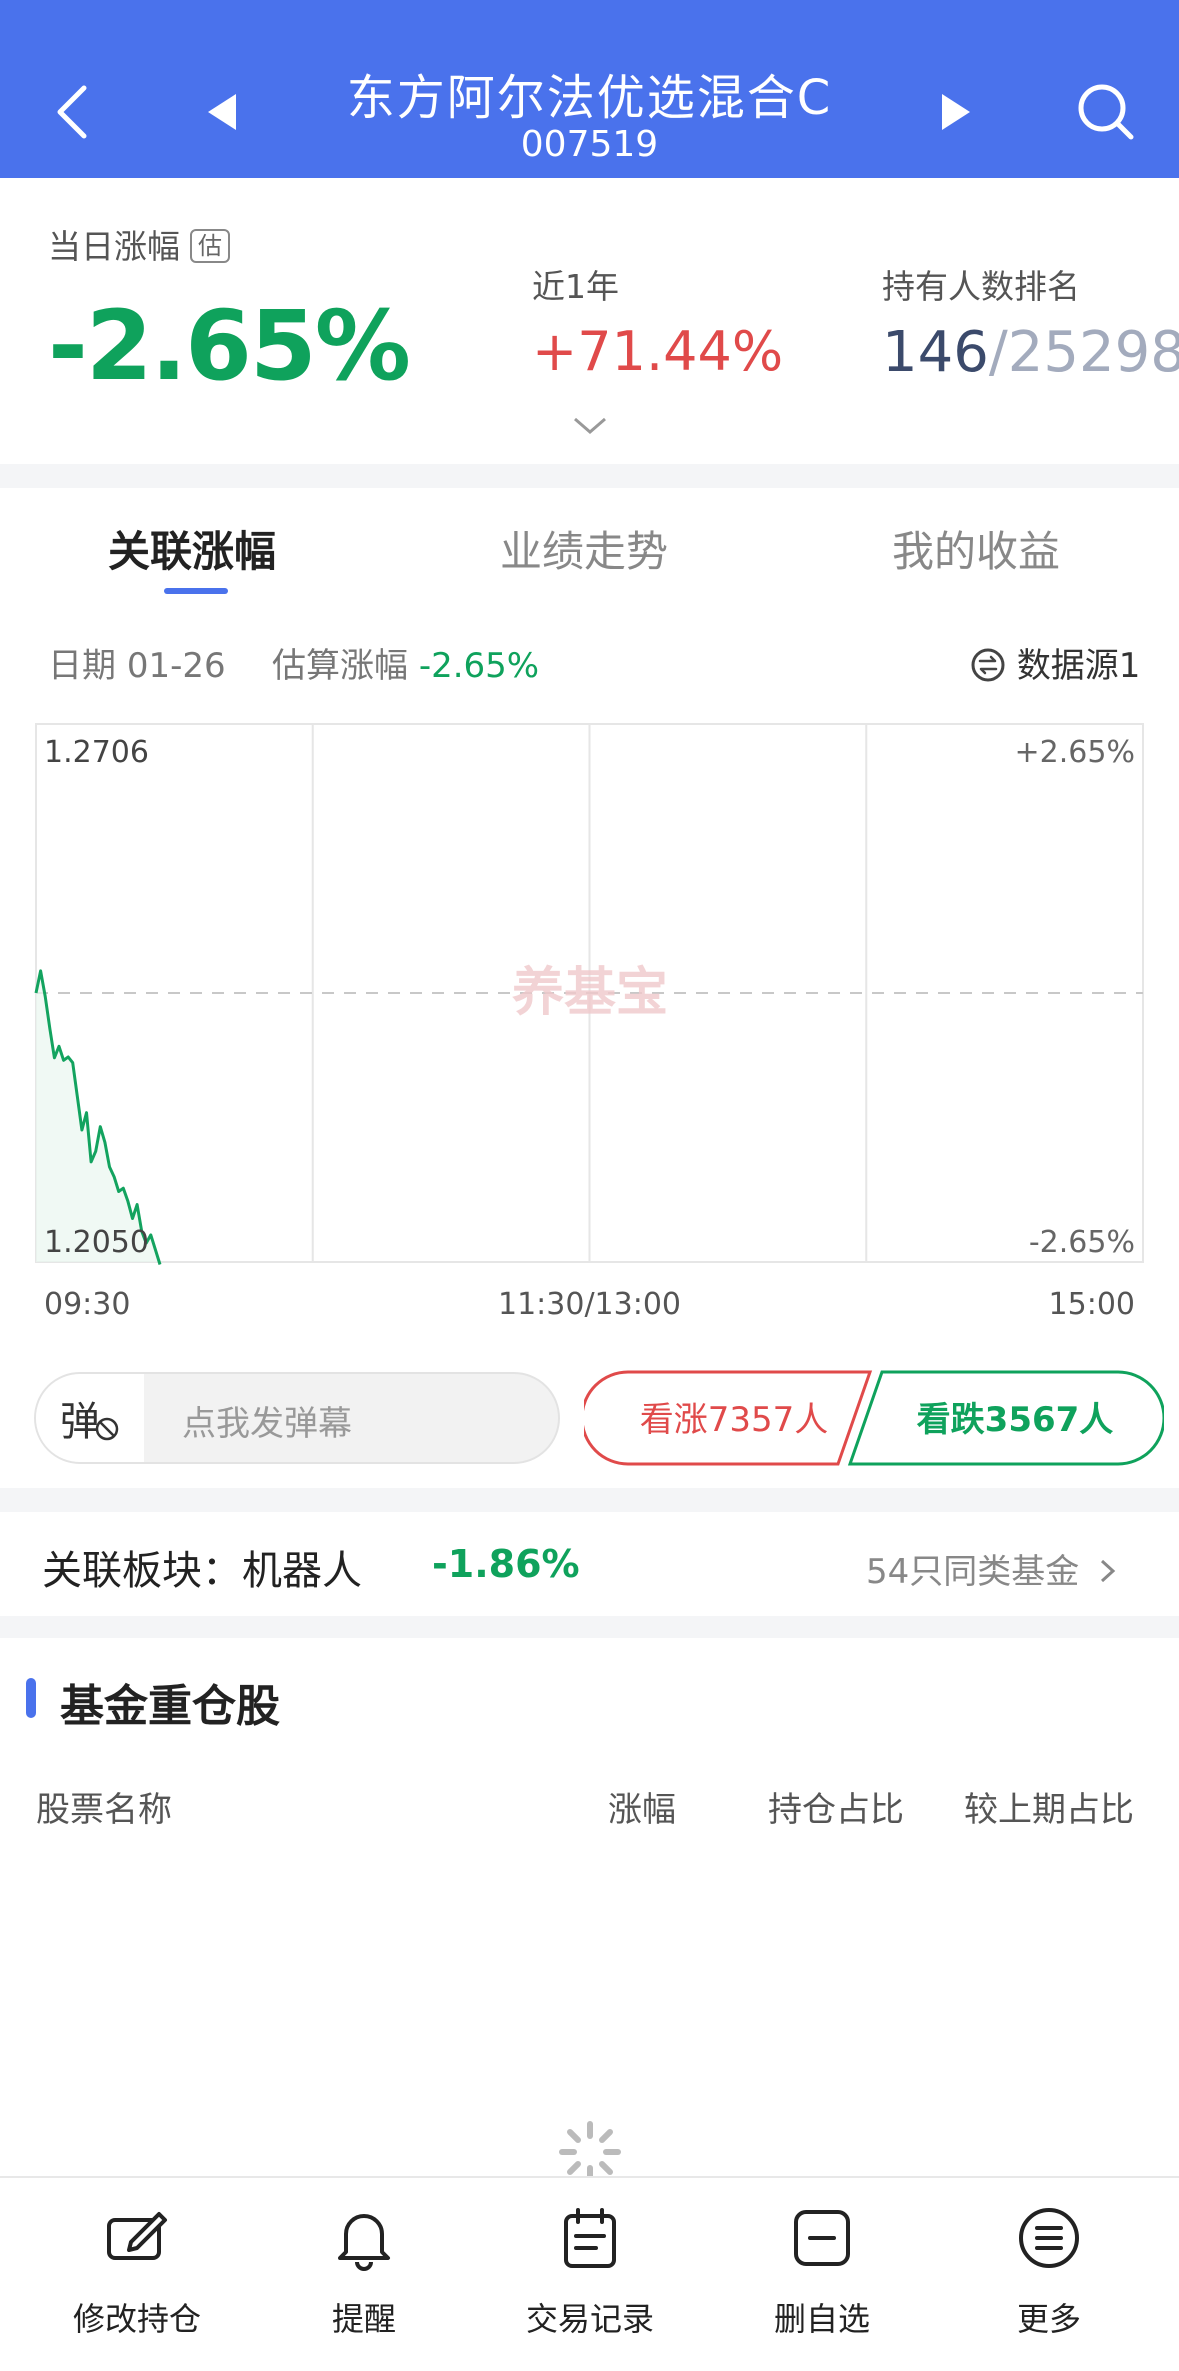  Describe the element at coordinates (202, 1571) in the screenshot. I see `sector-label: 关联板块：机器人` at that location.